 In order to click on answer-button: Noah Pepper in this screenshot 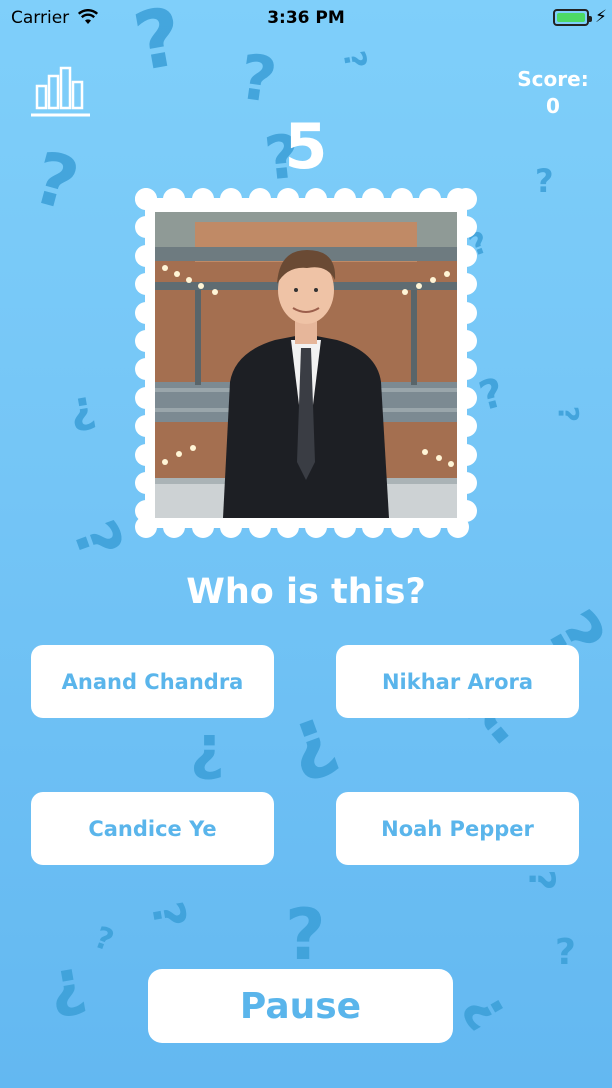, I will do `click(457, 828)`.